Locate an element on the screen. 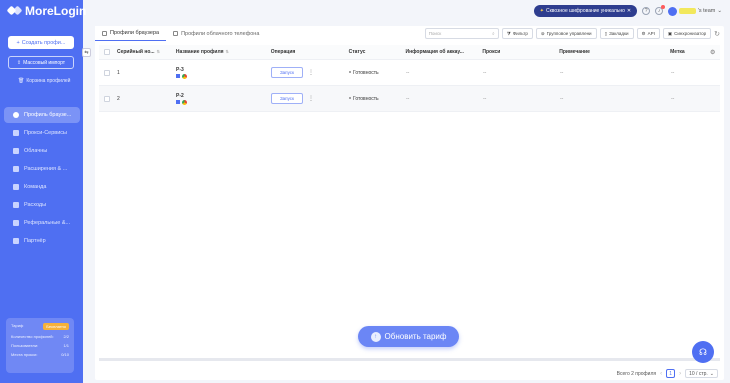 This screenshot has width=730, height=383. prev-page-icon: ‹ is located at coordinates (661, 374).